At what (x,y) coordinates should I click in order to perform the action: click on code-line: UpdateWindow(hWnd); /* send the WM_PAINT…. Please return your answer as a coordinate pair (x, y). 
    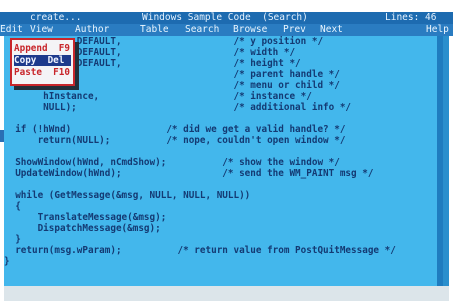
    Looking at the image, I should click on (189, 173).